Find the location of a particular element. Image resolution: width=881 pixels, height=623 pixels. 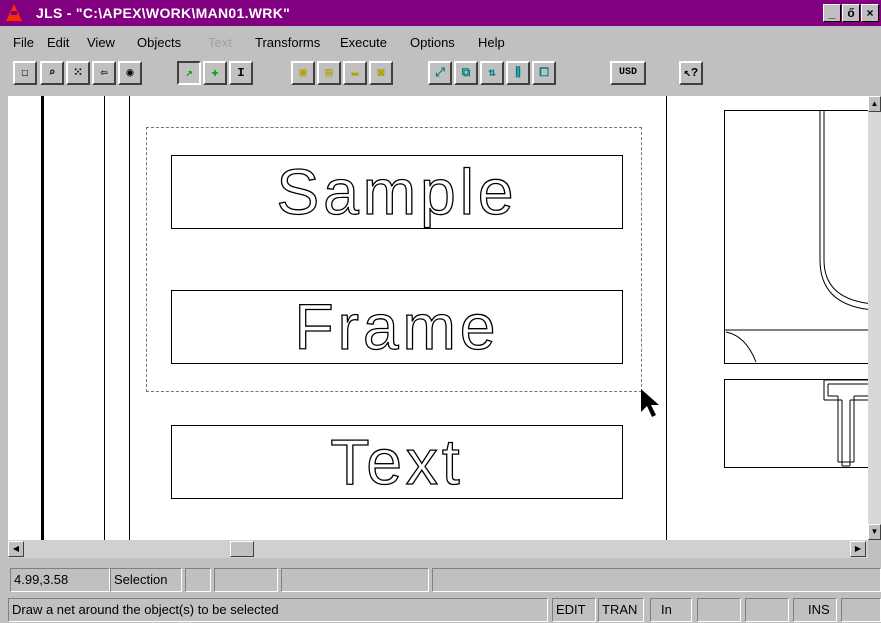

vertical-scrollbar: ▲ ▼ is located at coordinates (874, 318).